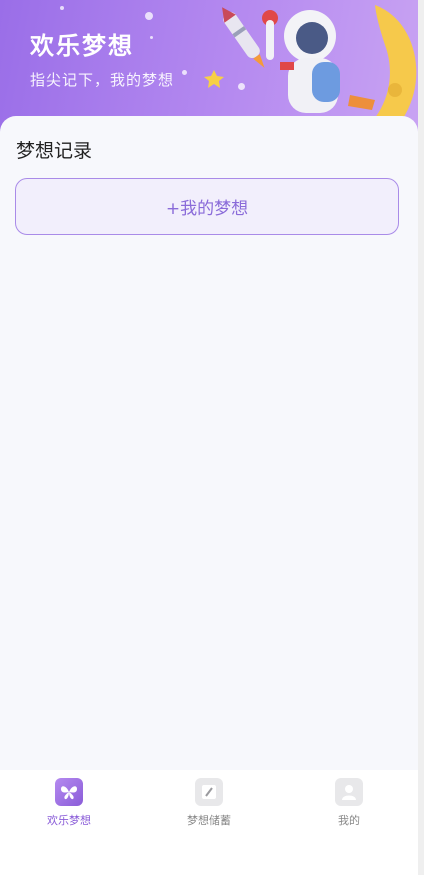 The height and width of the screenshot is (875, 424). I want to click on bottom-tab-bar: 欢乐梦想 梦想储蓄 我的, so click(209, 822).